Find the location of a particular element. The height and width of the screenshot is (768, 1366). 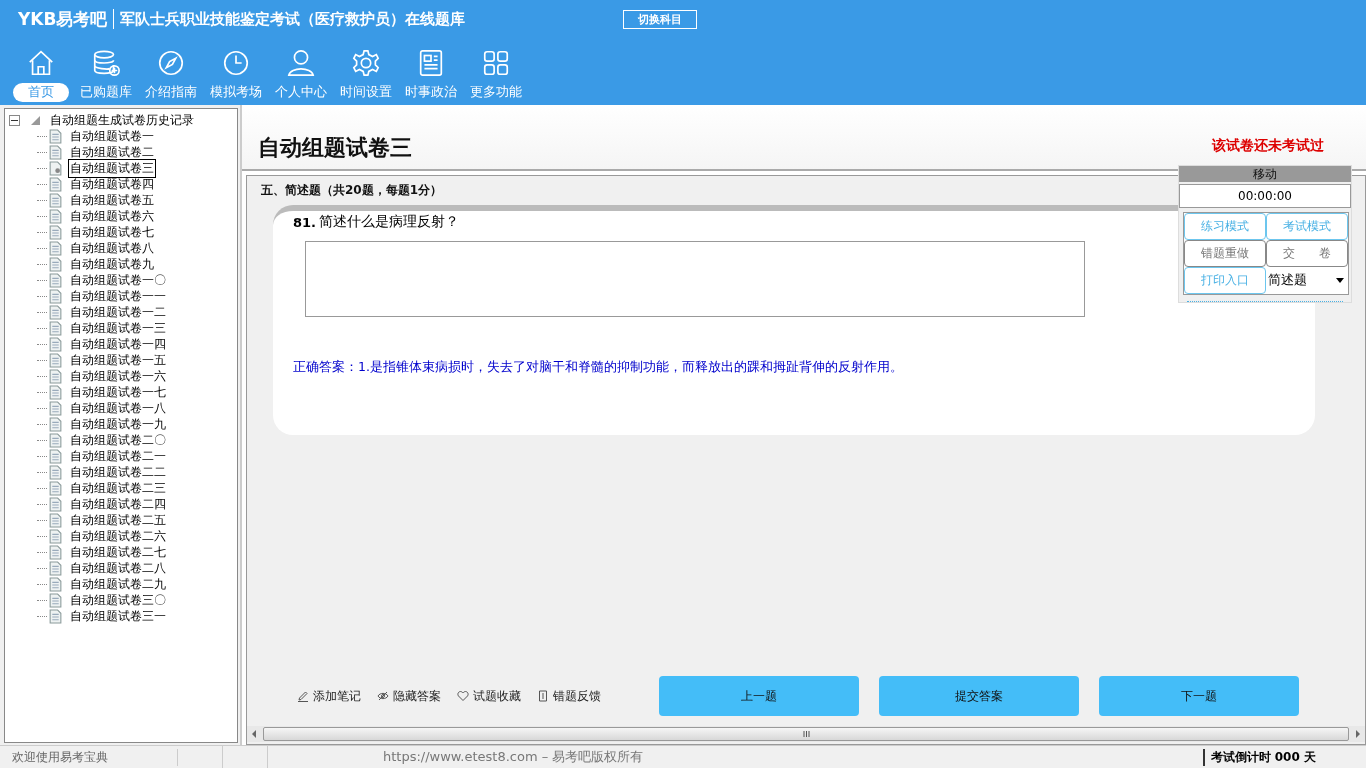

folder-icon is located at coordinates (35, 120).